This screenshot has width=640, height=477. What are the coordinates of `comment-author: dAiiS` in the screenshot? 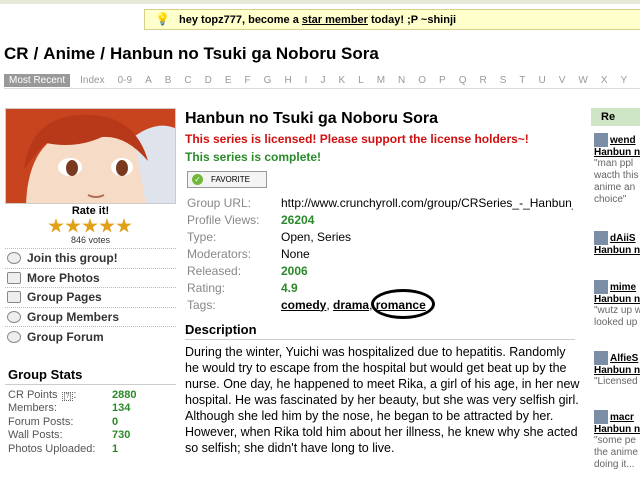 It's located at (617, 238).